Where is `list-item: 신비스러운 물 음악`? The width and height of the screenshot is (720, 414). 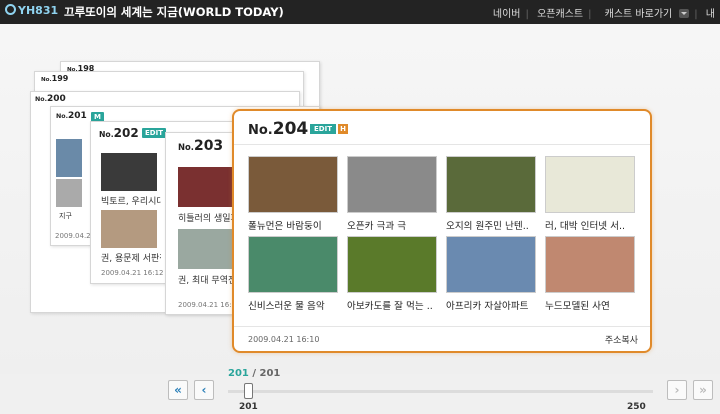 list-item: 신비스러운 물 음악 is located at coordinates (294, 274).